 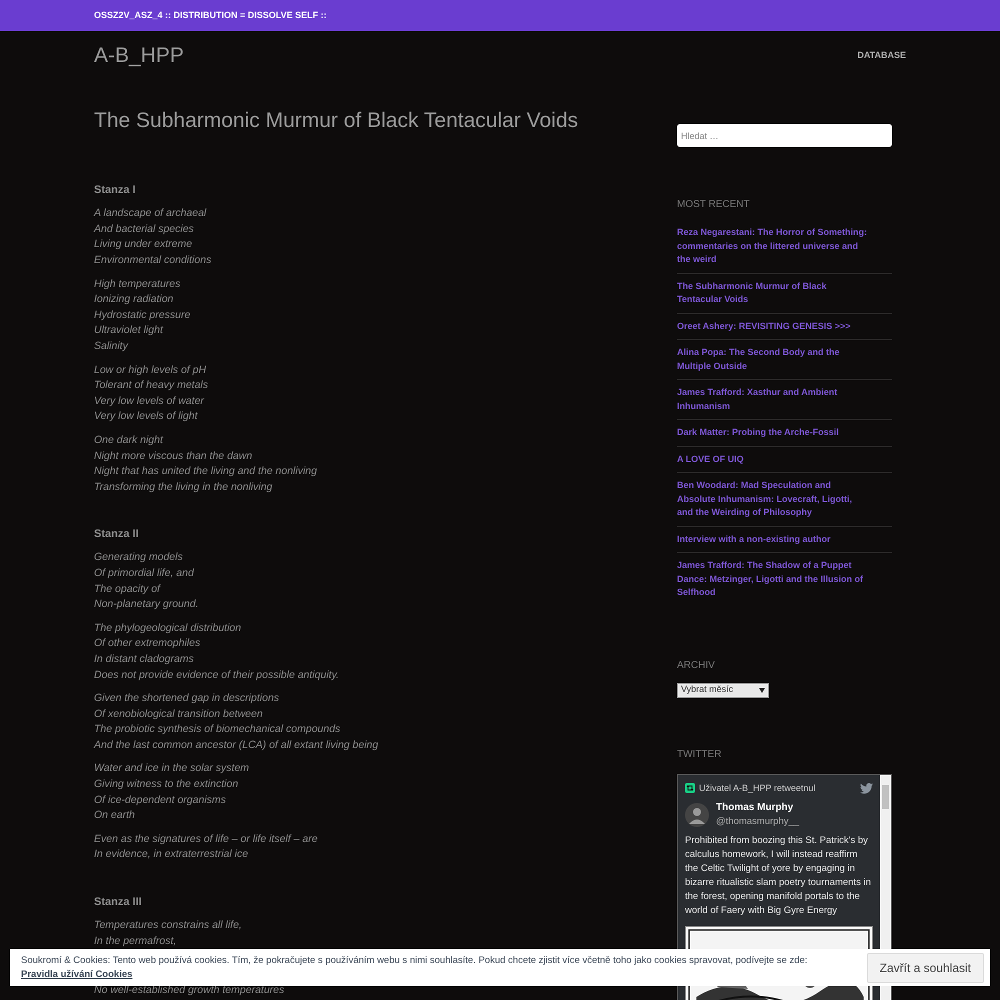 I want to click on top-bar-text: OSSZ2V_ASZ_4 :: DISTRIBUTION = DISSOLVE SELF ::, so click(x=210, y=15).